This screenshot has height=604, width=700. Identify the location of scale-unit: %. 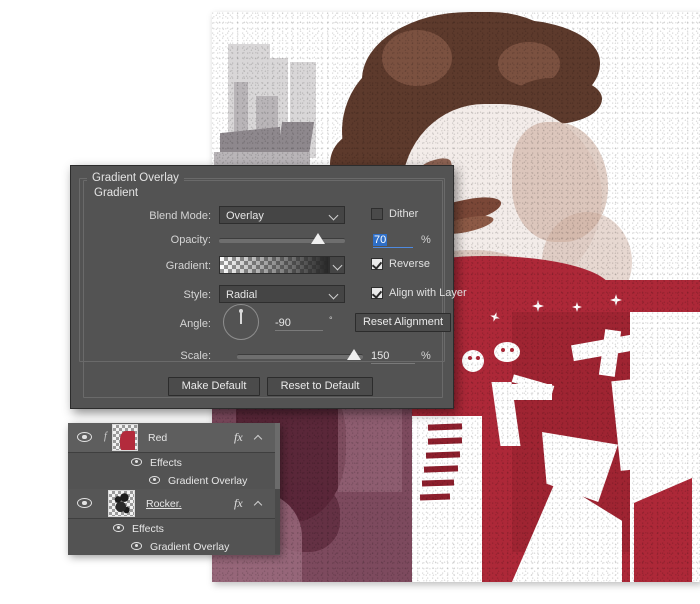
(426, 356).